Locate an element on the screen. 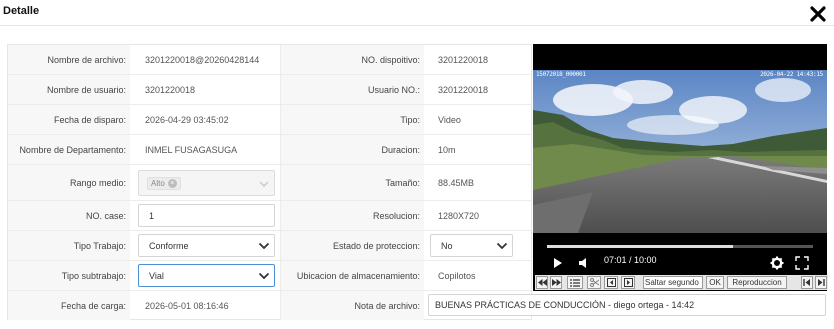 The width and height of the screenshot is (834, 329). value-tipo: Video is located at coordinates (449, 119).